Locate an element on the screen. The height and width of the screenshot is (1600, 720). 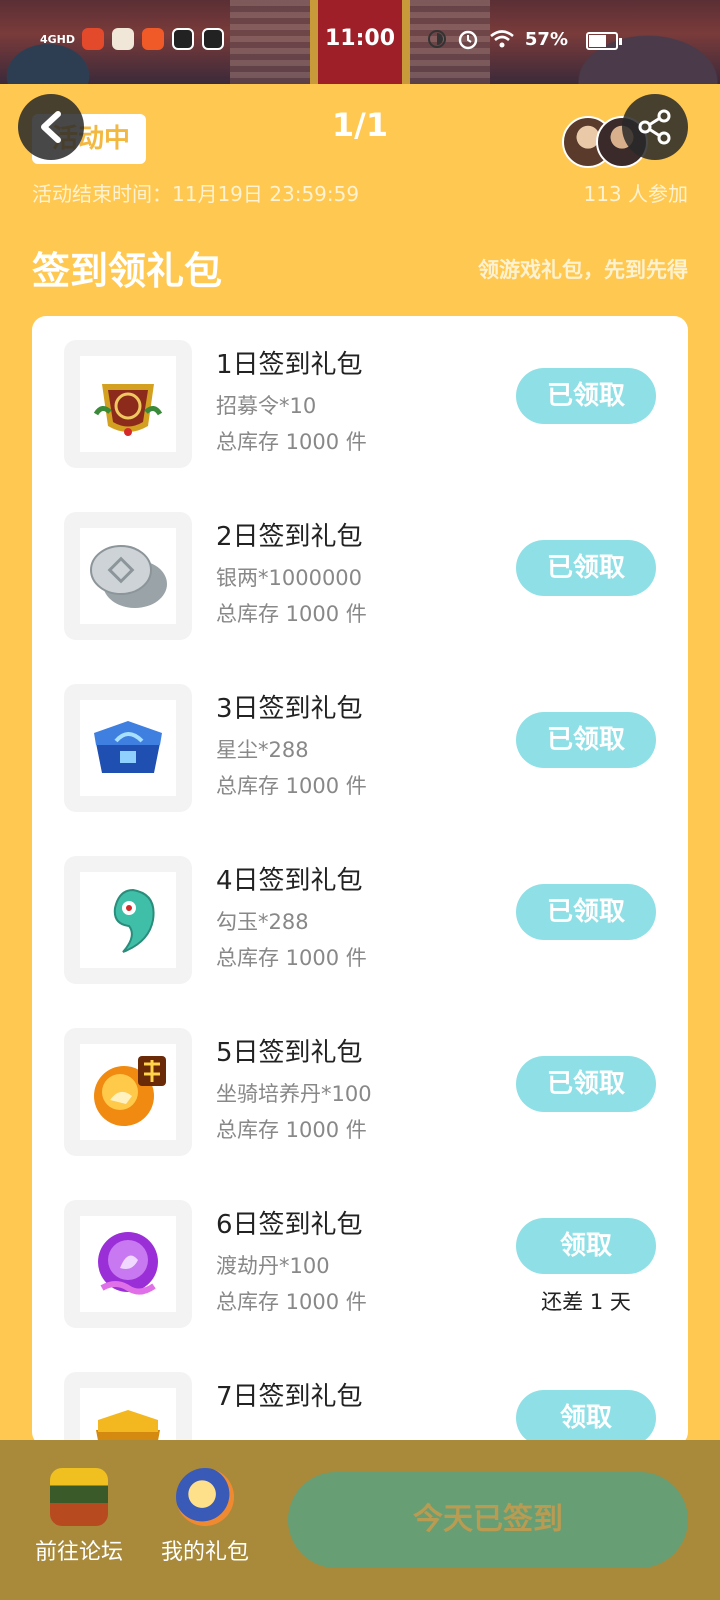
gift-content: 勾玉*288 is located at coordinates (262, 922).